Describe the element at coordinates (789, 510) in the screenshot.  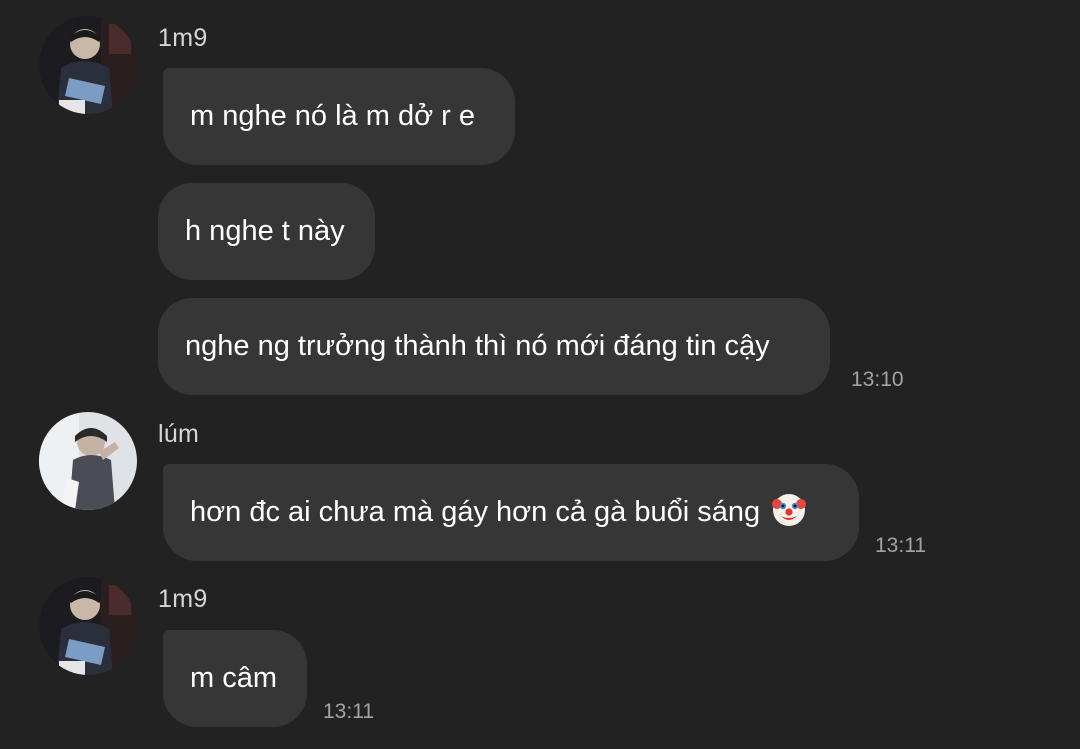
I see `clown-face-emoji-icon` at that location.